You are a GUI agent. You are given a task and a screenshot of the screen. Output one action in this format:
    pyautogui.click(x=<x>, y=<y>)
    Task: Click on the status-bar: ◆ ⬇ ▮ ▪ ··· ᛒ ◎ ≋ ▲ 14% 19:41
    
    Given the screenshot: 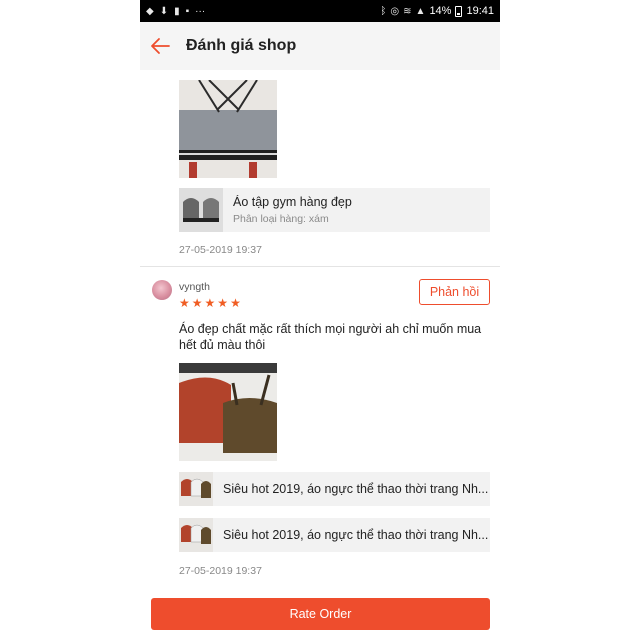 What is the action you would take?
    pyautogui.click(x=320, y=11)
    